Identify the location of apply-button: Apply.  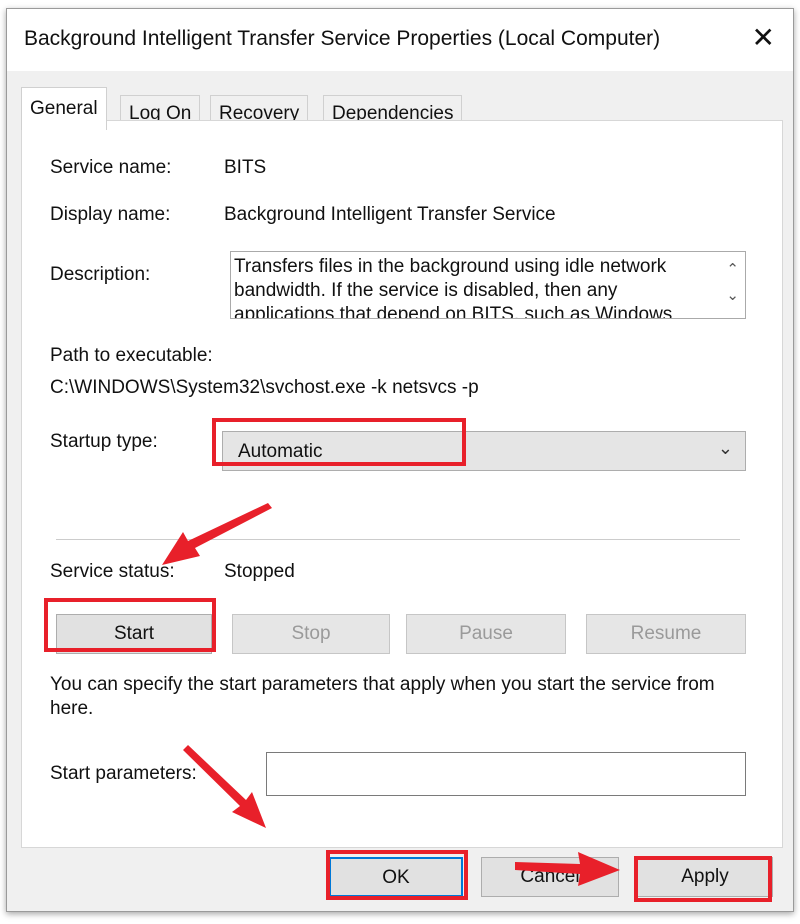
(705, 877).